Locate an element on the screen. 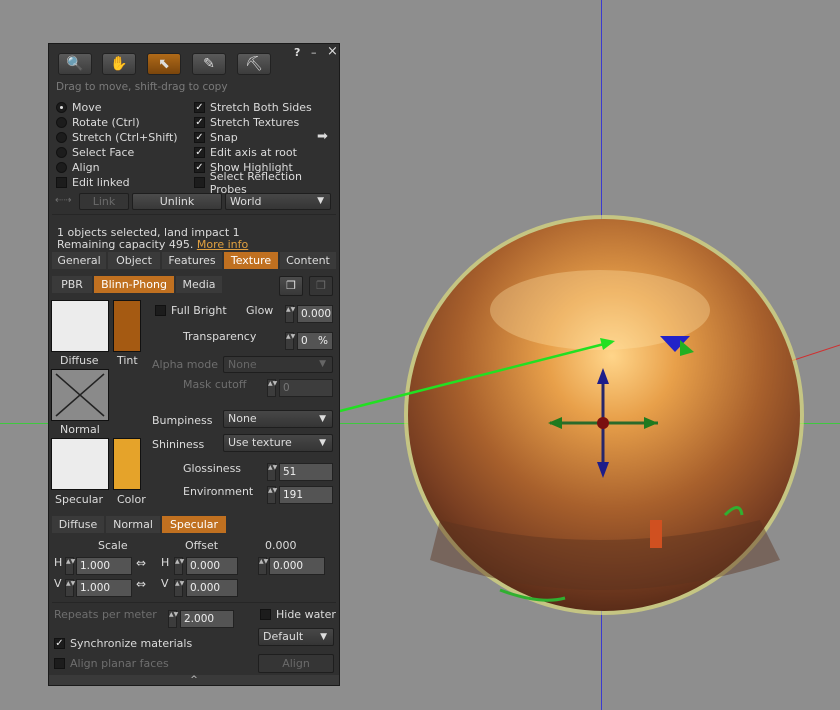  sync-materials-option: ✓ Synchronize materials is located at coordinates (123, 643).